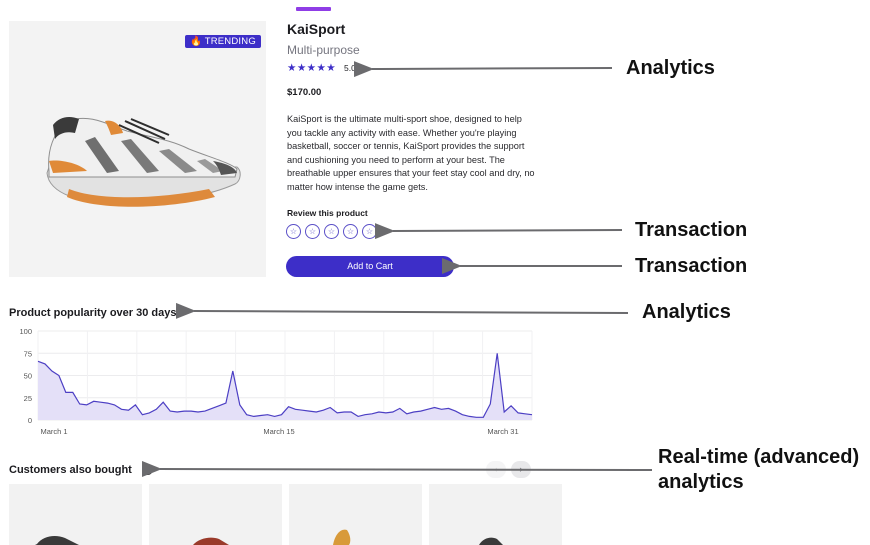 The image size is (870, 545). I want to click on product-image, so click(137, 149).